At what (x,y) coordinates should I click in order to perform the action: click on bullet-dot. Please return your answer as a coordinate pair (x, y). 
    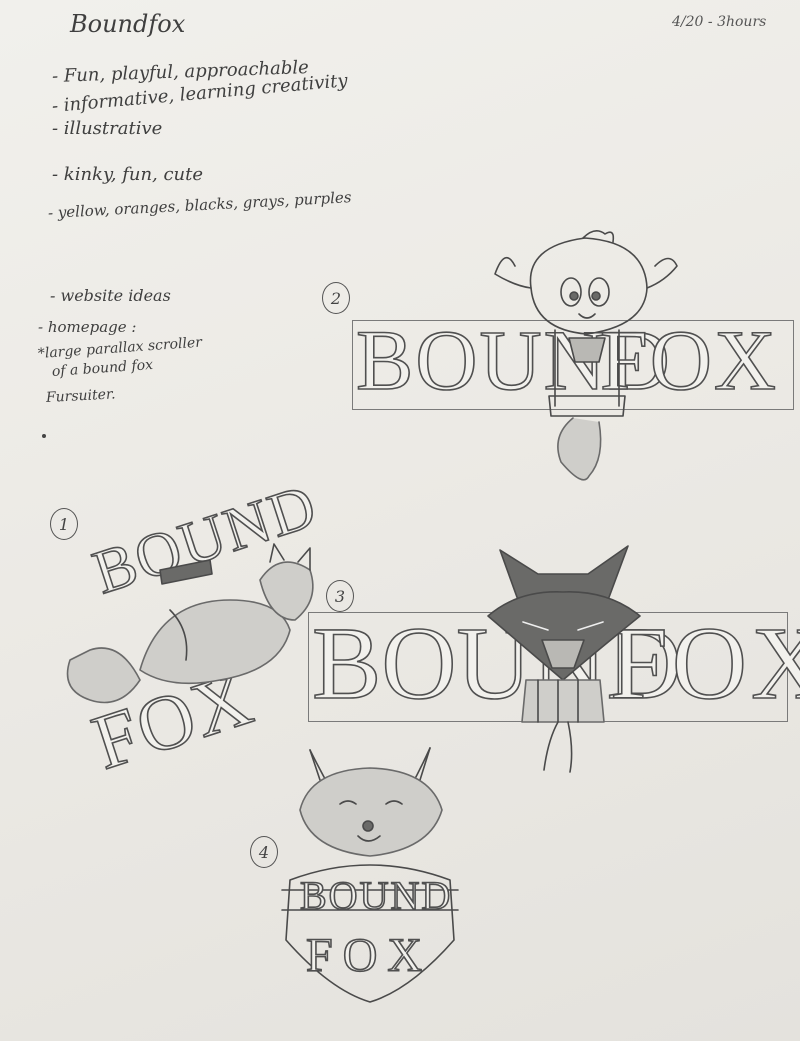
    Looking at the image, I should click on (44, 436).